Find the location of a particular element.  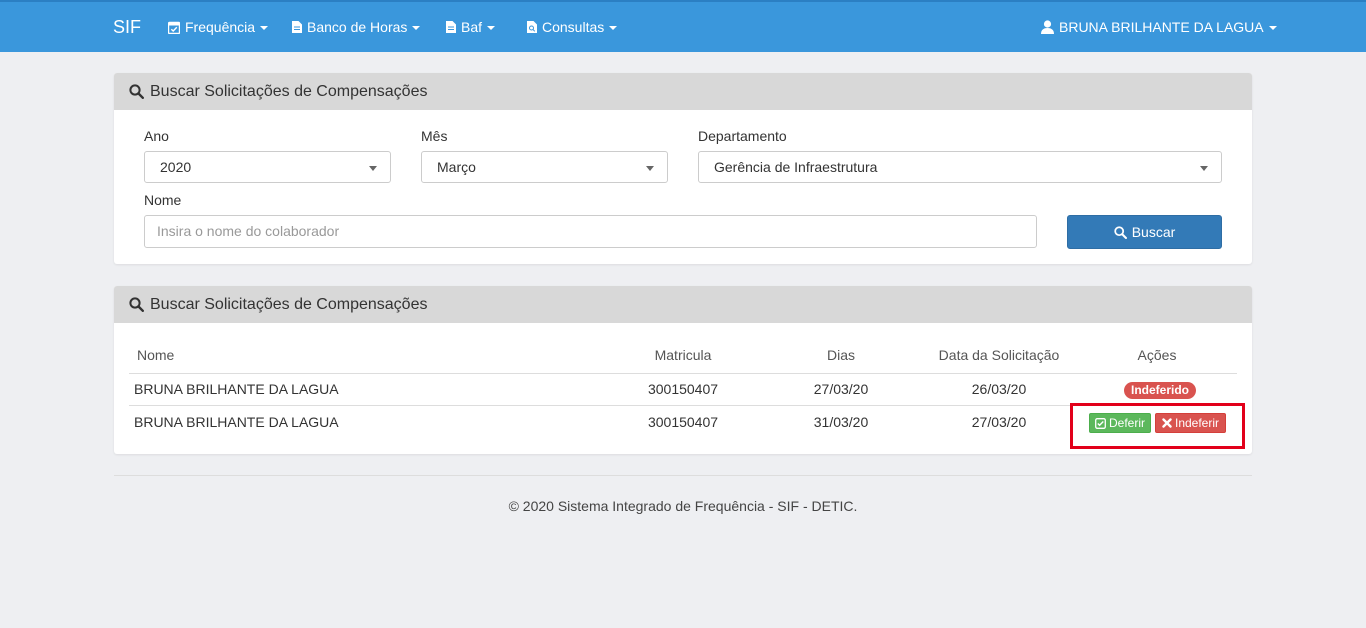

file-search-icon is located at coordinates (532, 27).